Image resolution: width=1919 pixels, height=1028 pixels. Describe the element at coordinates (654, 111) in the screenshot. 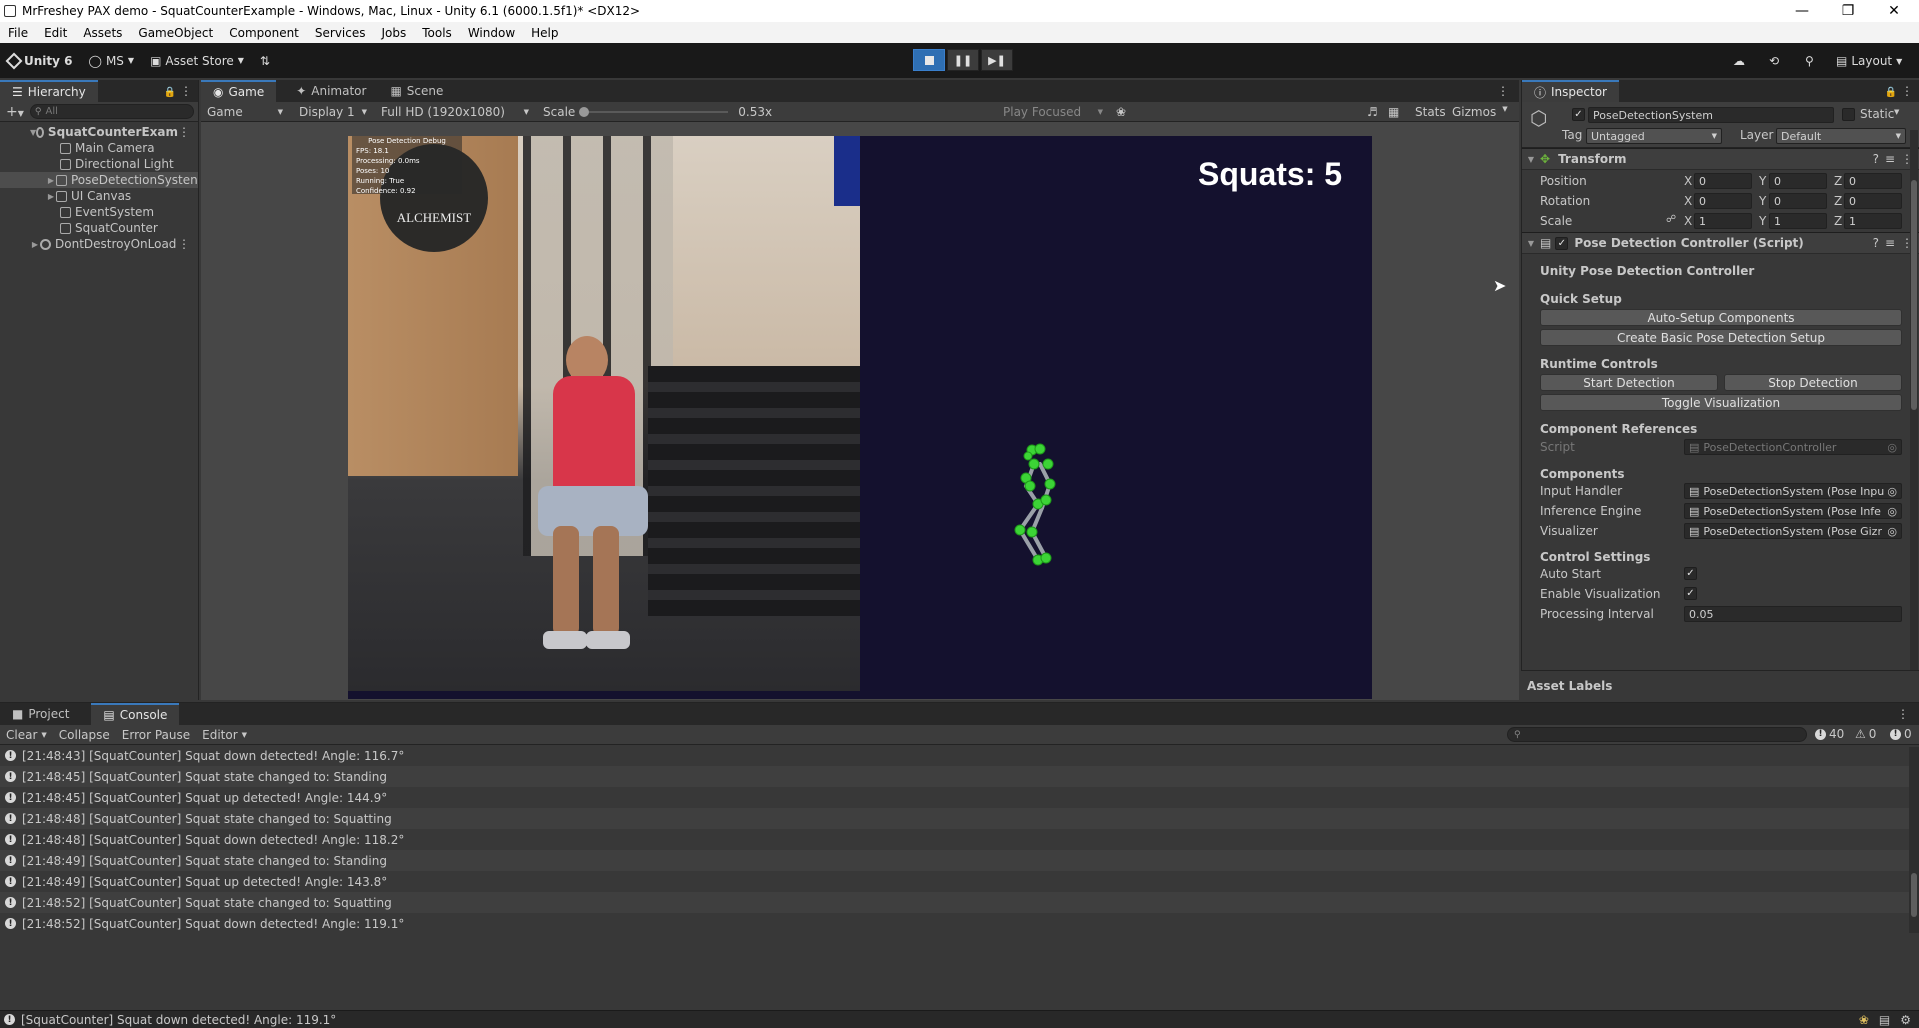

I see `scale-slider` at that location.